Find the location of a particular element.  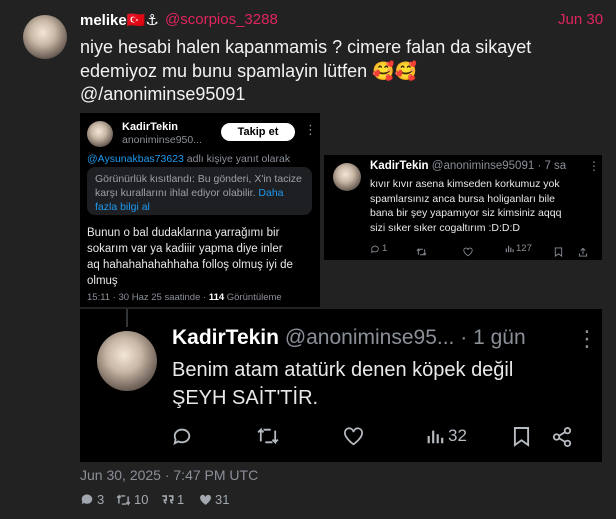

embed2-retweet-icon is located at coordinates (421, 253).